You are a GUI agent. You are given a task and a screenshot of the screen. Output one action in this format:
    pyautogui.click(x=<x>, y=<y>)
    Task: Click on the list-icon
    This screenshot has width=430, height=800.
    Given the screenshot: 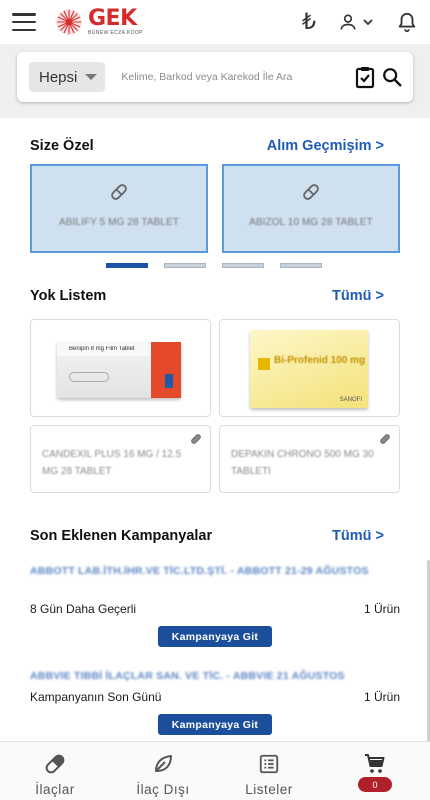 What is the action you would take?
    pyautogui.click(x=269, y=764)
    